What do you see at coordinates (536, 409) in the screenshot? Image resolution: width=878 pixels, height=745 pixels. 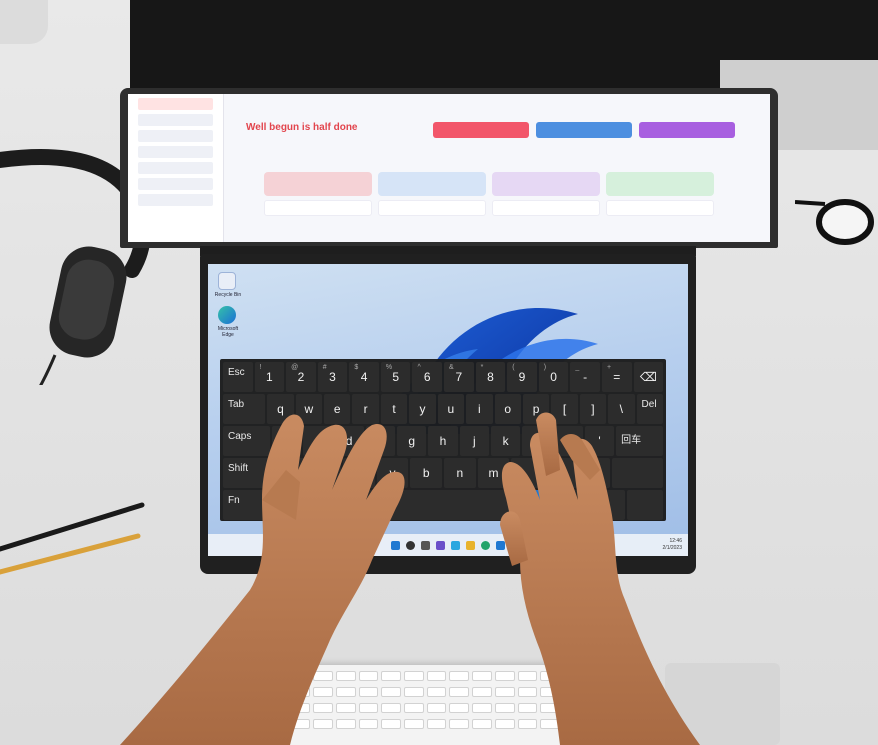 I see `key-p: p` at bounding box center [536, 409].